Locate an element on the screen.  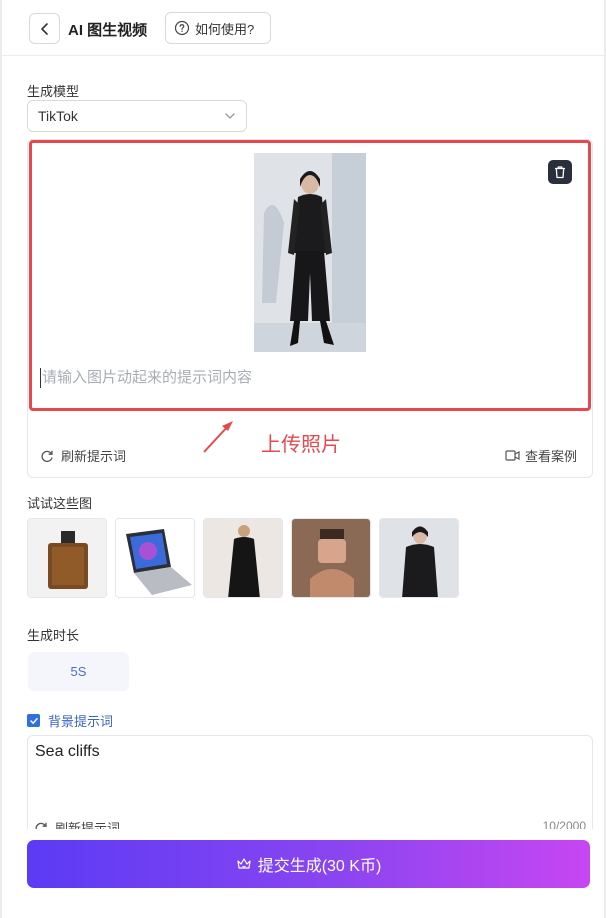
view-cases-button: 查看案例 is located at coordinates (541, 455).